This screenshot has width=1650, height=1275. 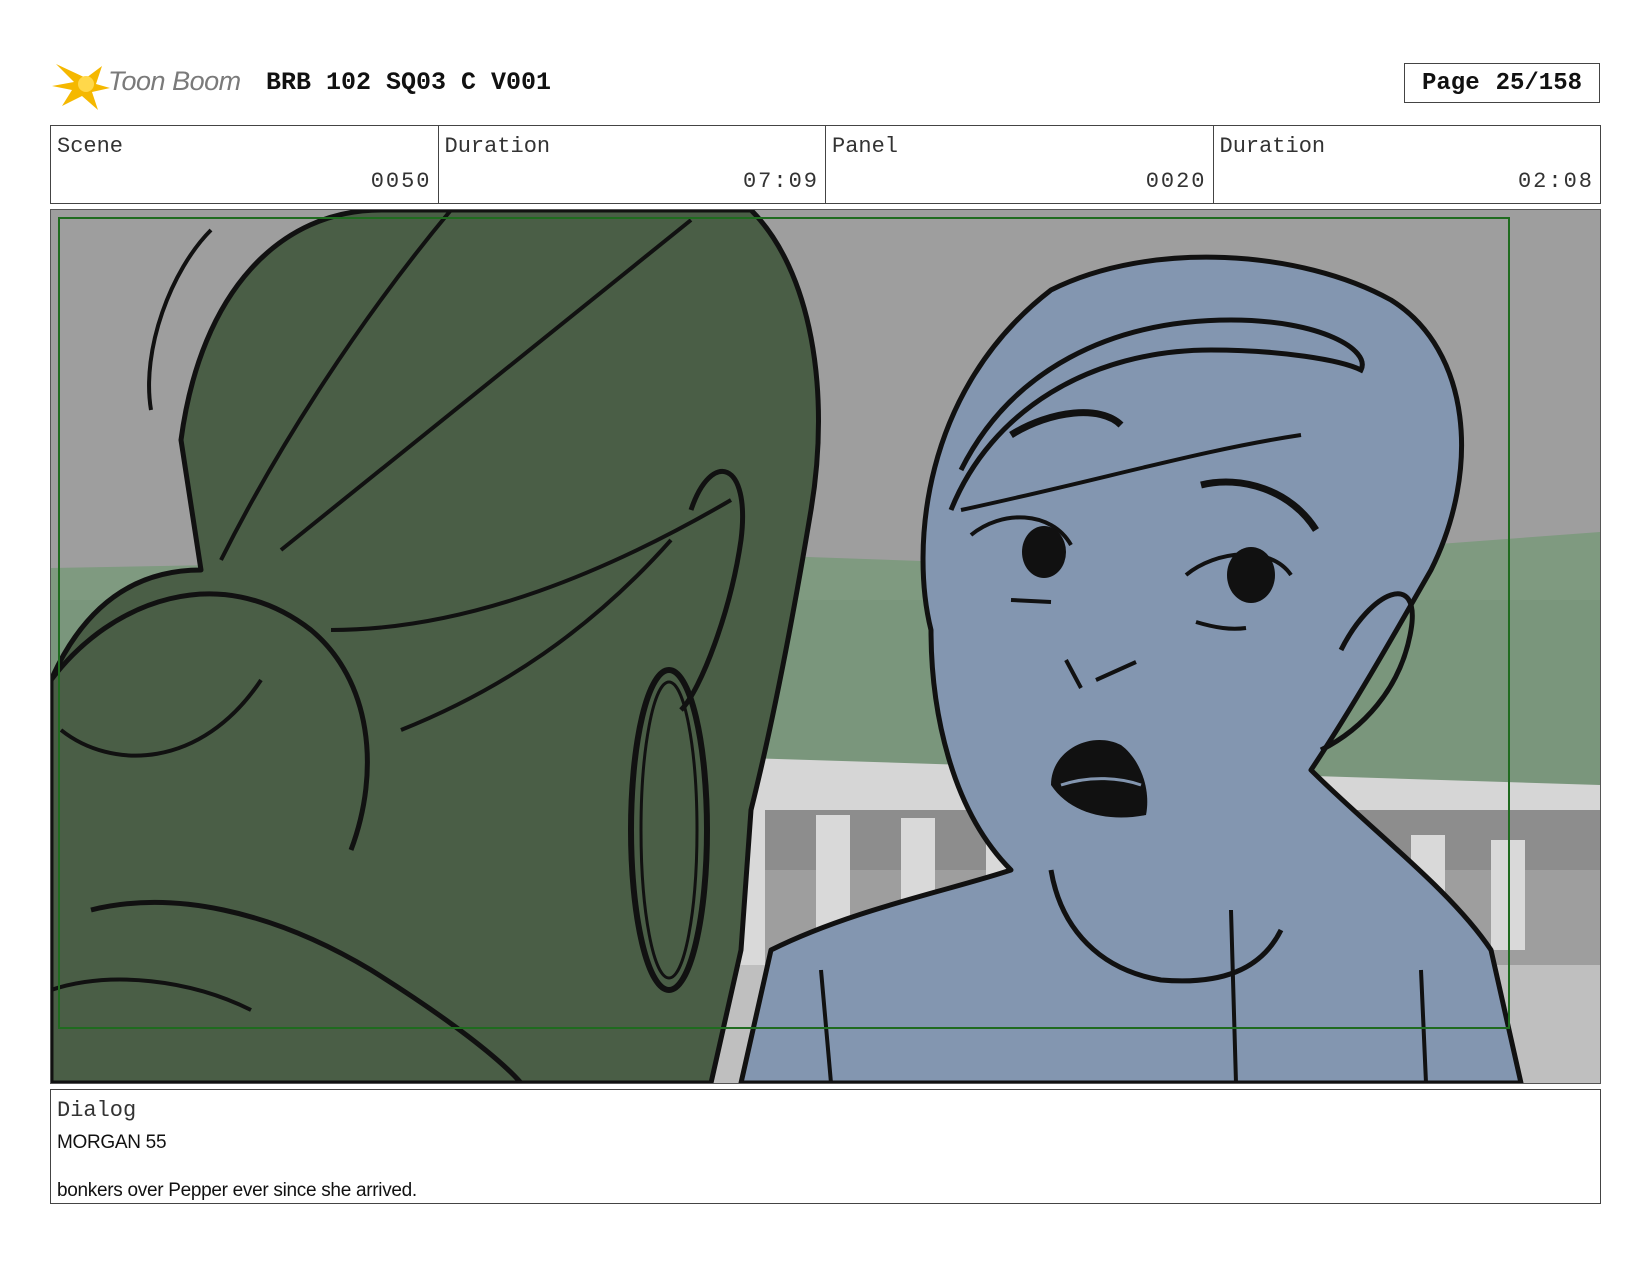 I want to click on panel-label: Panel, so click(x=865, y=146).